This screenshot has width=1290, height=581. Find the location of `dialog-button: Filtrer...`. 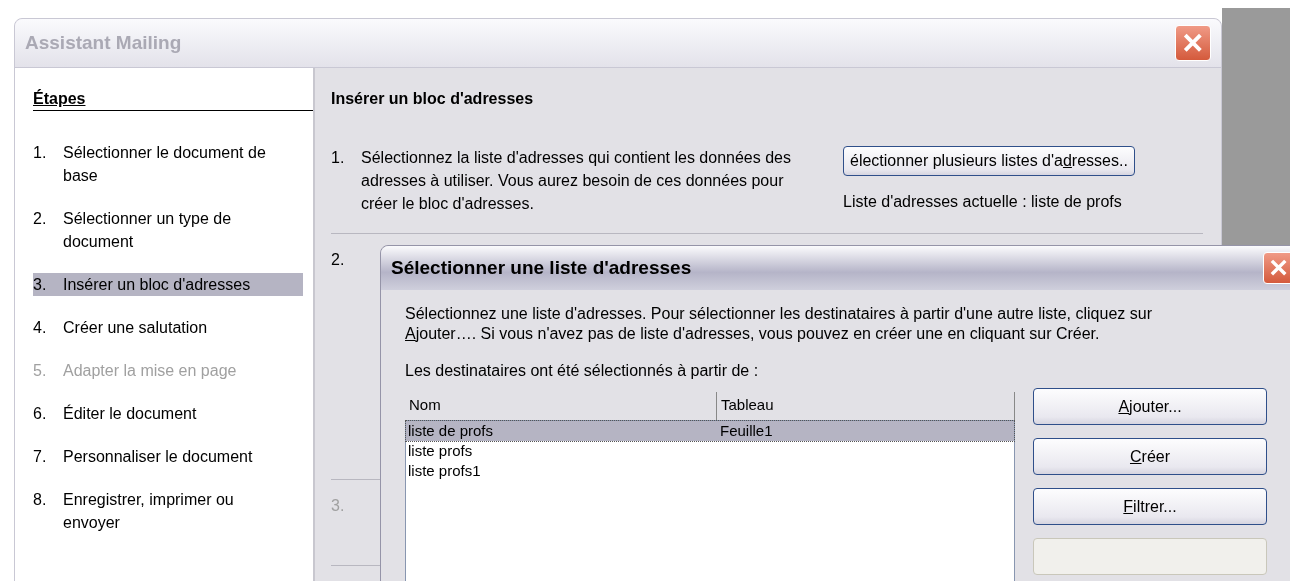

dialog-button: Filtrer... is located at coordinates (1150, 506).